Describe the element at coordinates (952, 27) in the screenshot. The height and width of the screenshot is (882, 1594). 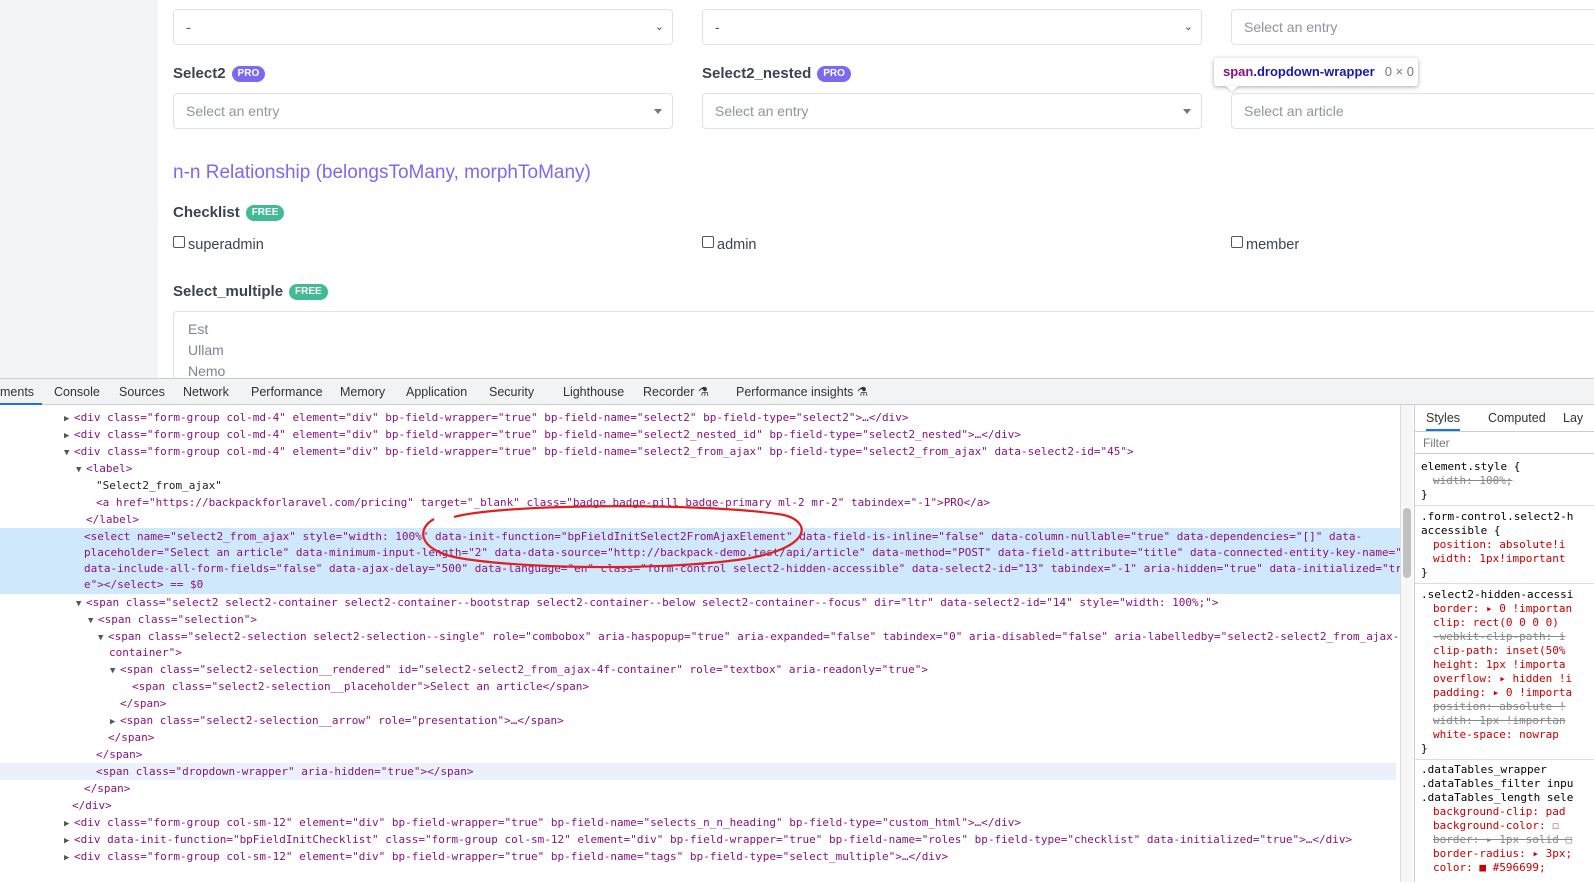
I see `select-dash-2: - ⌄` at that location.